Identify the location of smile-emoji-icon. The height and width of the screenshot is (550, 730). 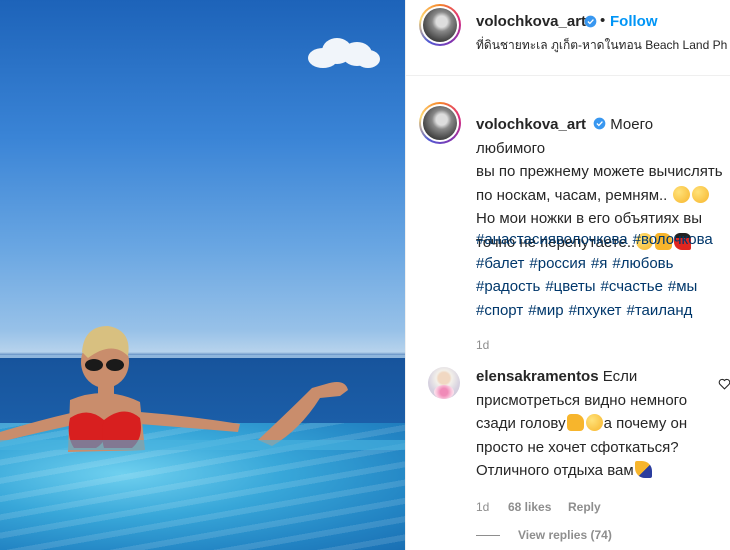
(681, 194).